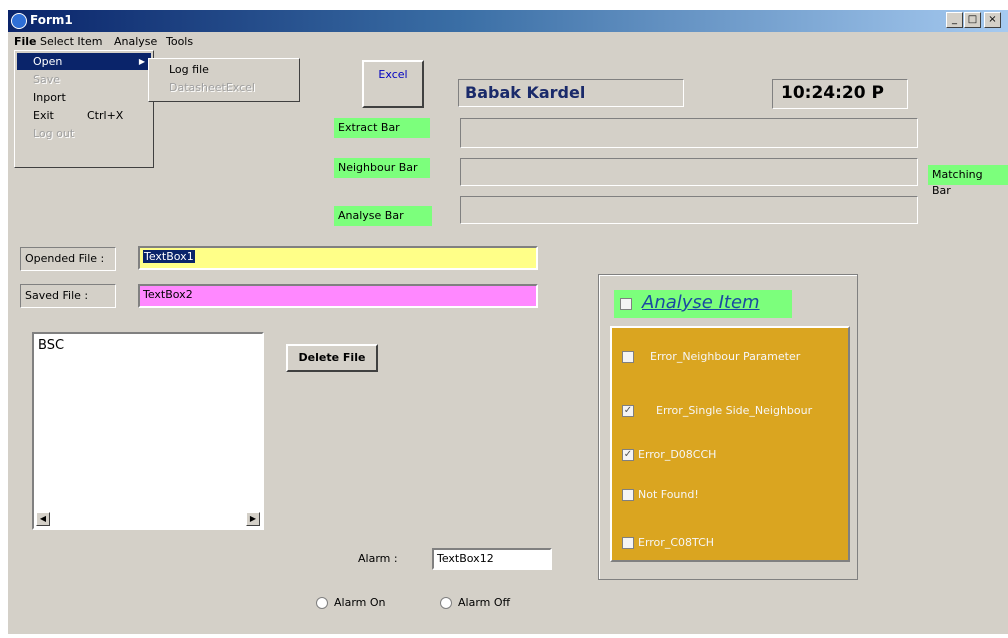 Image resolution: width=1008 pixels, height=638 pixels. I want to click on minimize-button: _, so click(954, 20).